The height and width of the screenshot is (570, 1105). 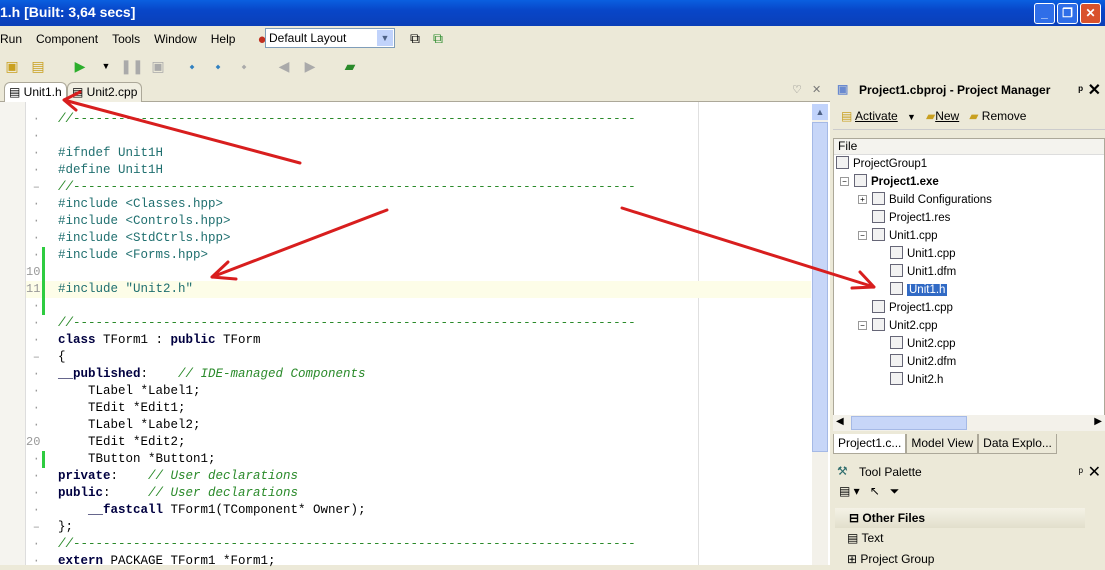 I want to click on pointer-icon: ↖, so click(x=875, y=494).